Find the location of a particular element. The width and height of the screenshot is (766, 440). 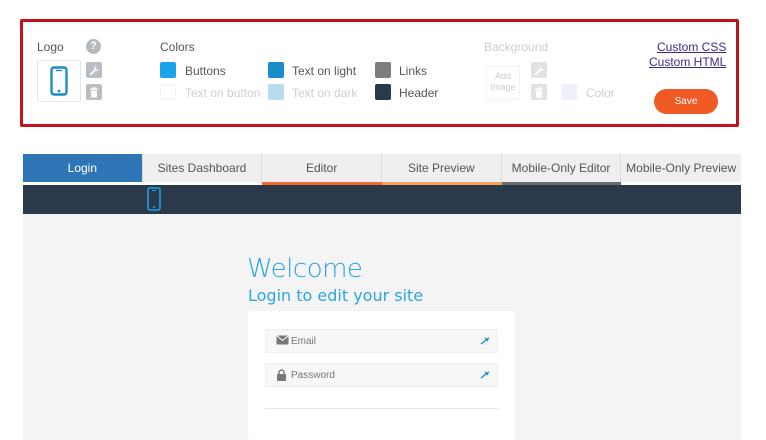

logo-preview is located at coordinates (59, 81).